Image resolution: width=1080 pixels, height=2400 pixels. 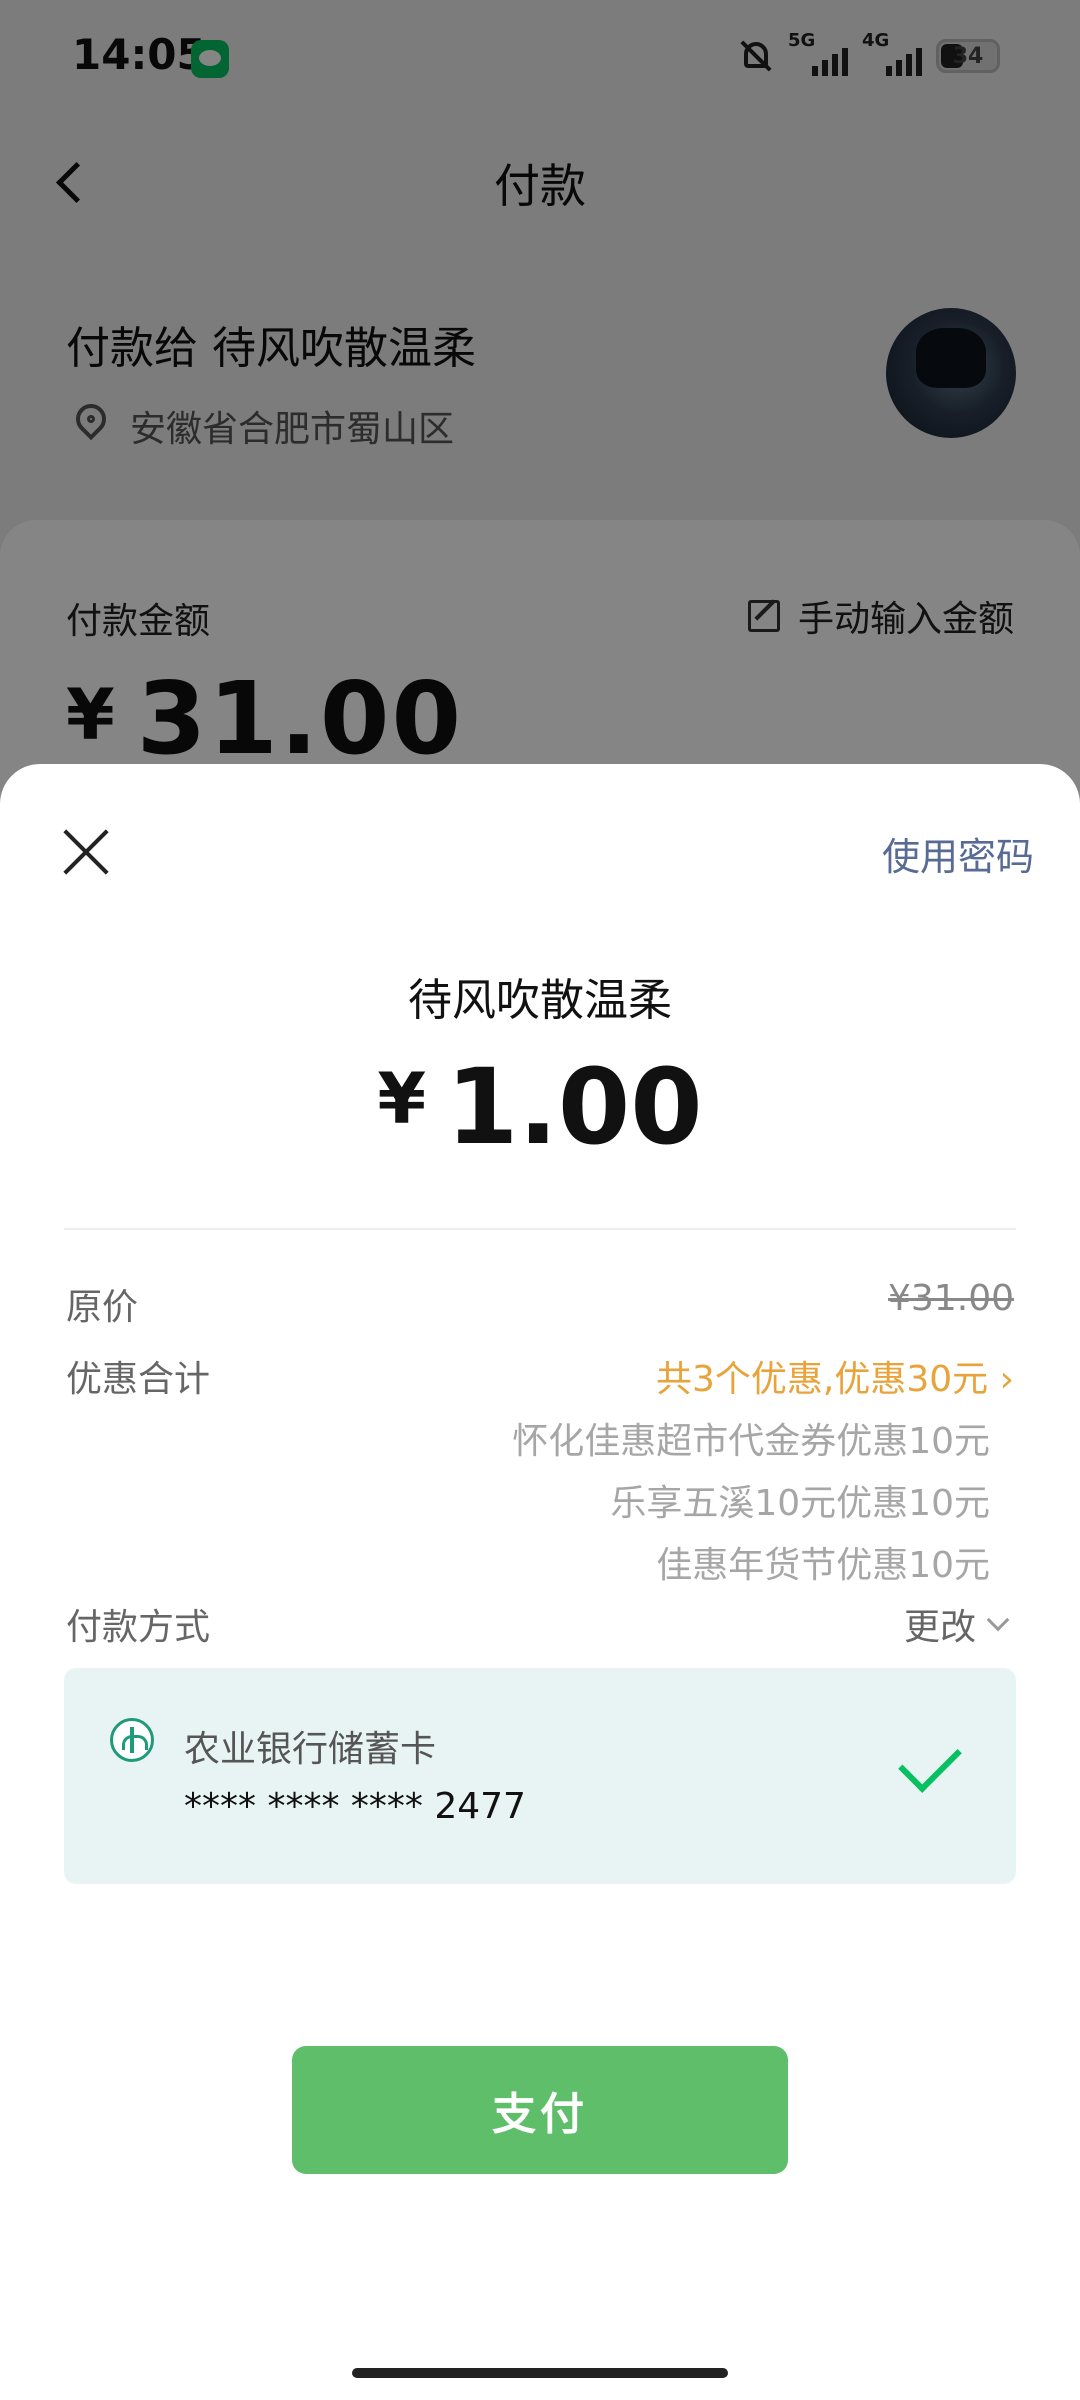 I want to click on change-payment-method-button: 更改, so click(x=956, y=1624).